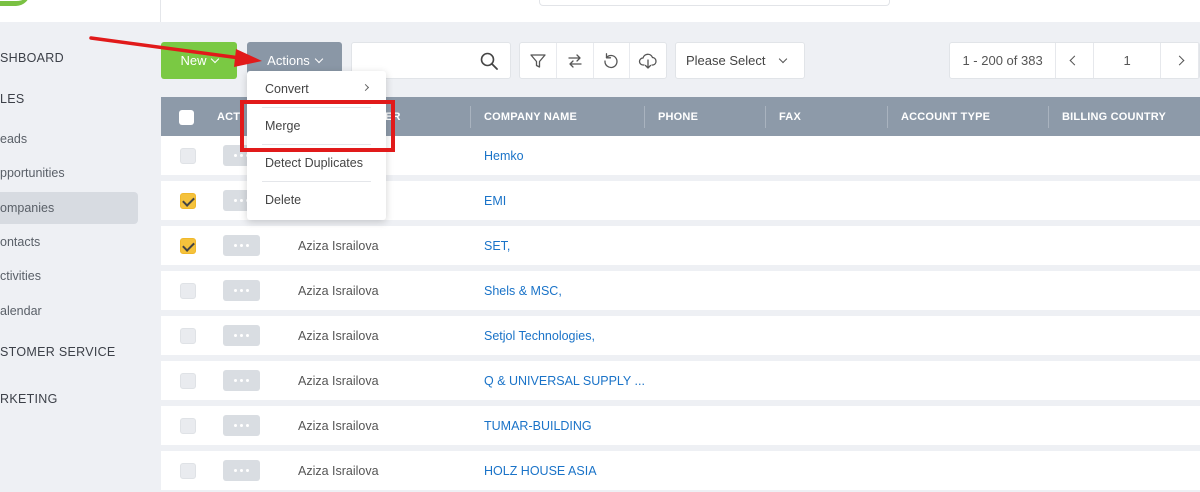  I want to click on column-header-account-type: ACCOUNT TYPE, so click(945, 117).